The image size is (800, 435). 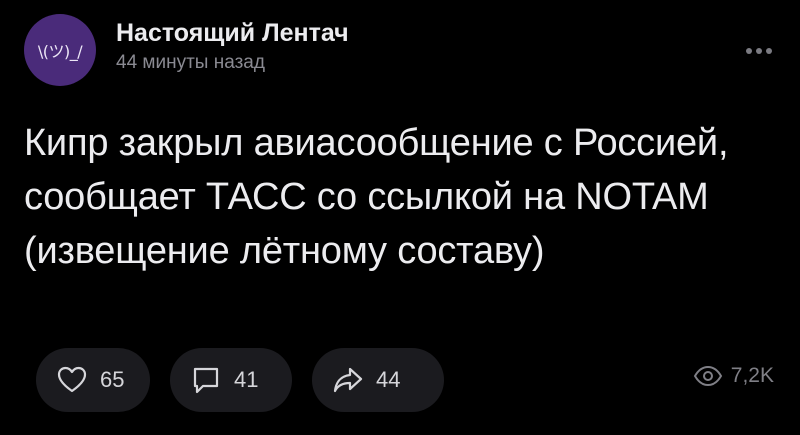 What do you see at coordinates (206, 380) in the screenshot?
I see `comment-icon` at bounding box center [206, 380].